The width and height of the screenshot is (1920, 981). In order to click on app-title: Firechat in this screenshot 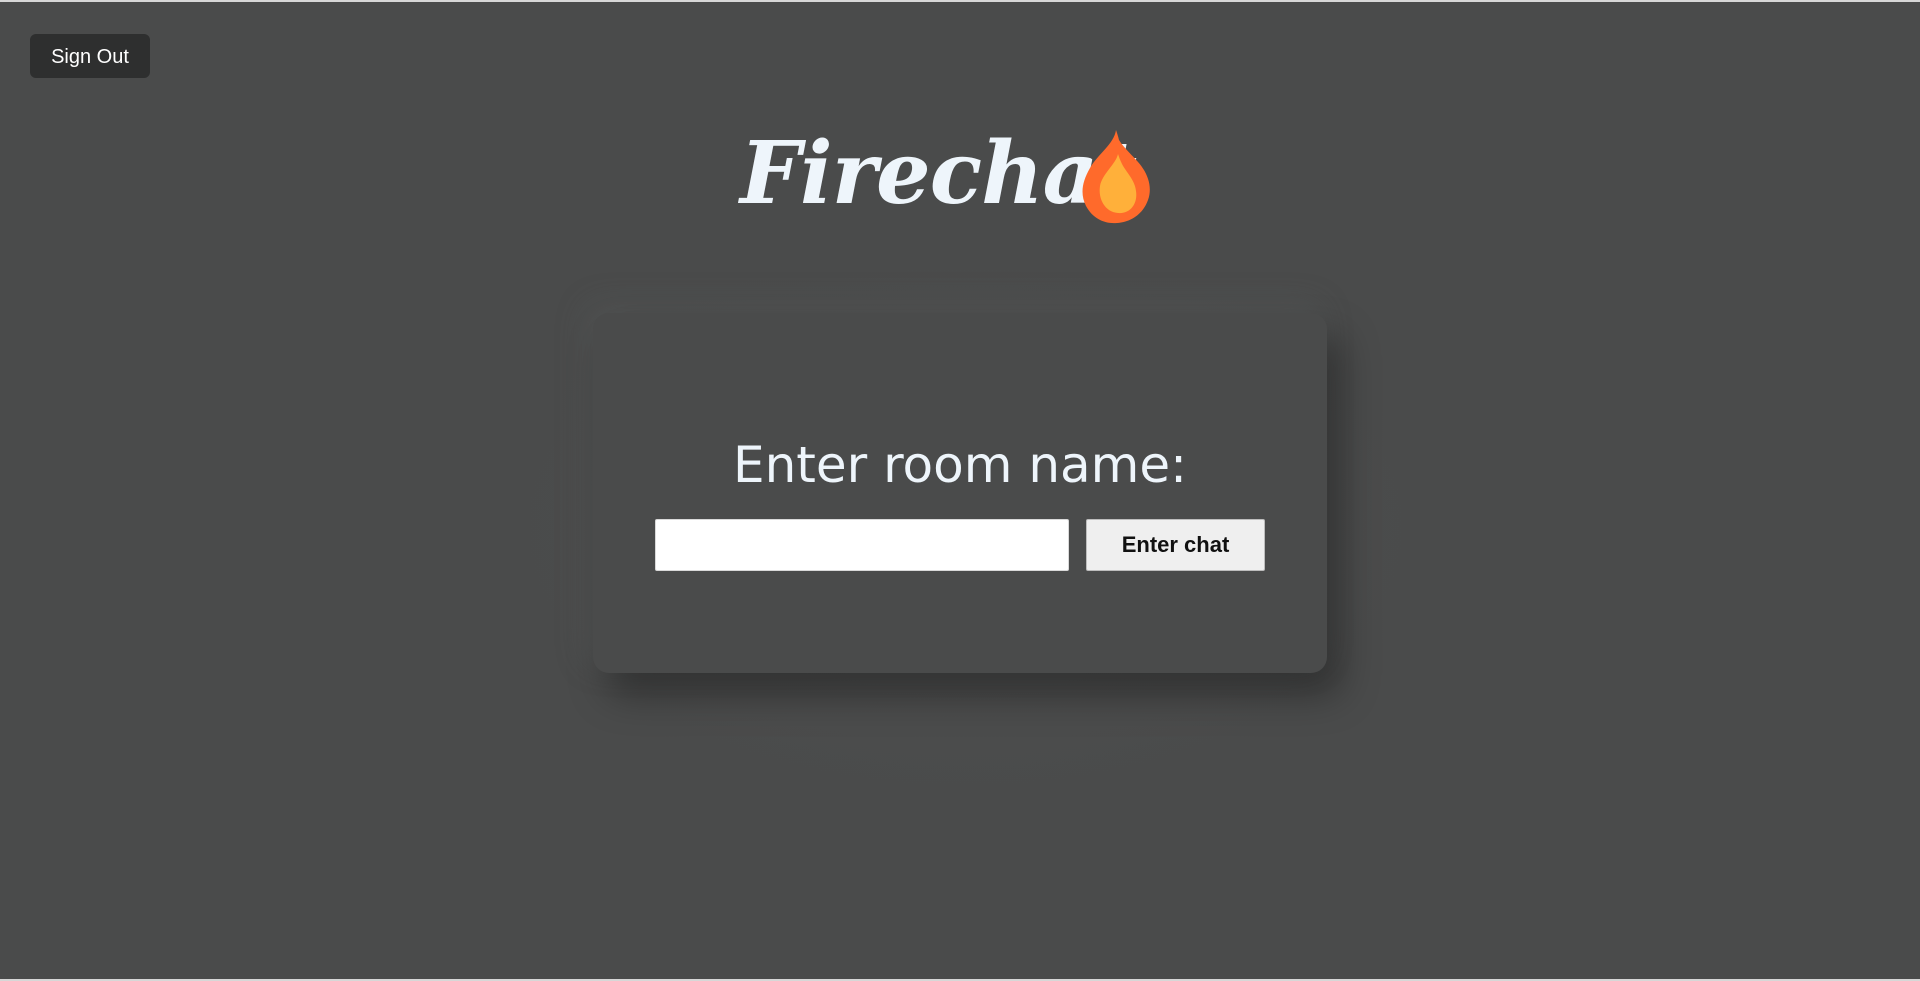, I will do `click(938, 173)`.